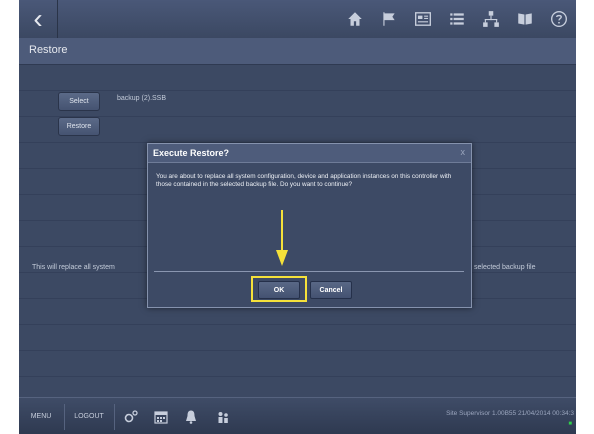  I want to click on back-button: ‹, so click(38, 19).